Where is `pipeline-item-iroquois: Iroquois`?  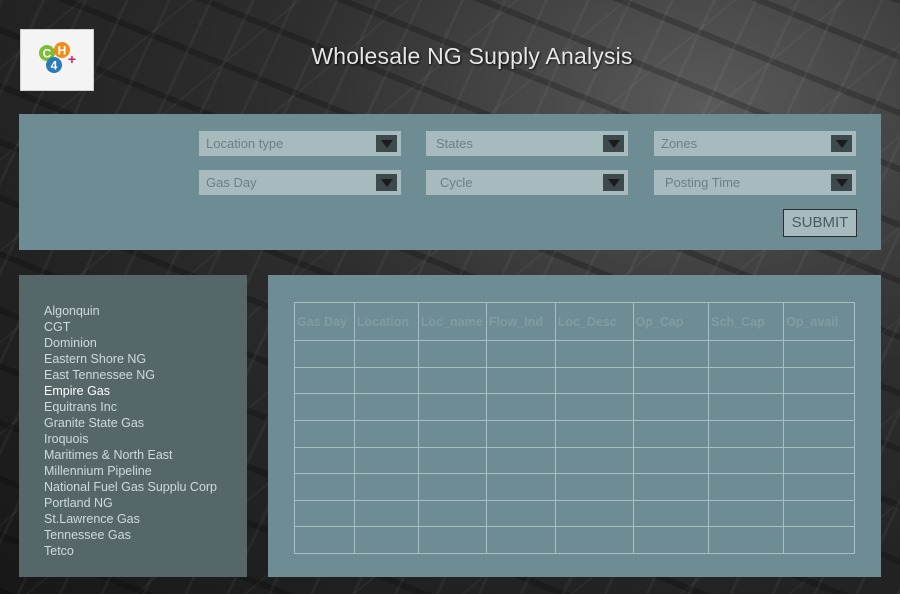 pipeline-item-iroquois: Iroquois is located at coordinates (145, 439).